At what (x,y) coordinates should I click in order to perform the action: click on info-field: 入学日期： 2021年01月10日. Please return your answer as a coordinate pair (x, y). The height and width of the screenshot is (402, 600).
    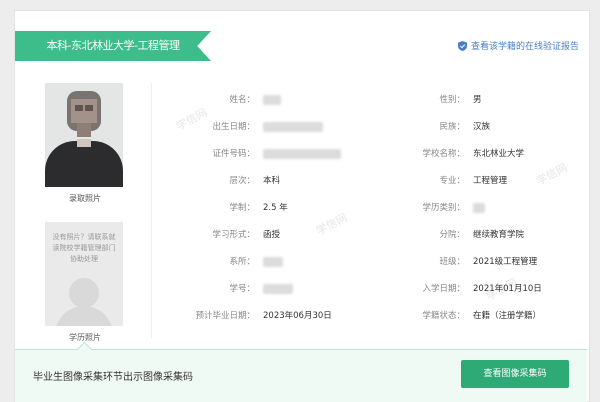
    Looking at the image, I should click on (480, 295).